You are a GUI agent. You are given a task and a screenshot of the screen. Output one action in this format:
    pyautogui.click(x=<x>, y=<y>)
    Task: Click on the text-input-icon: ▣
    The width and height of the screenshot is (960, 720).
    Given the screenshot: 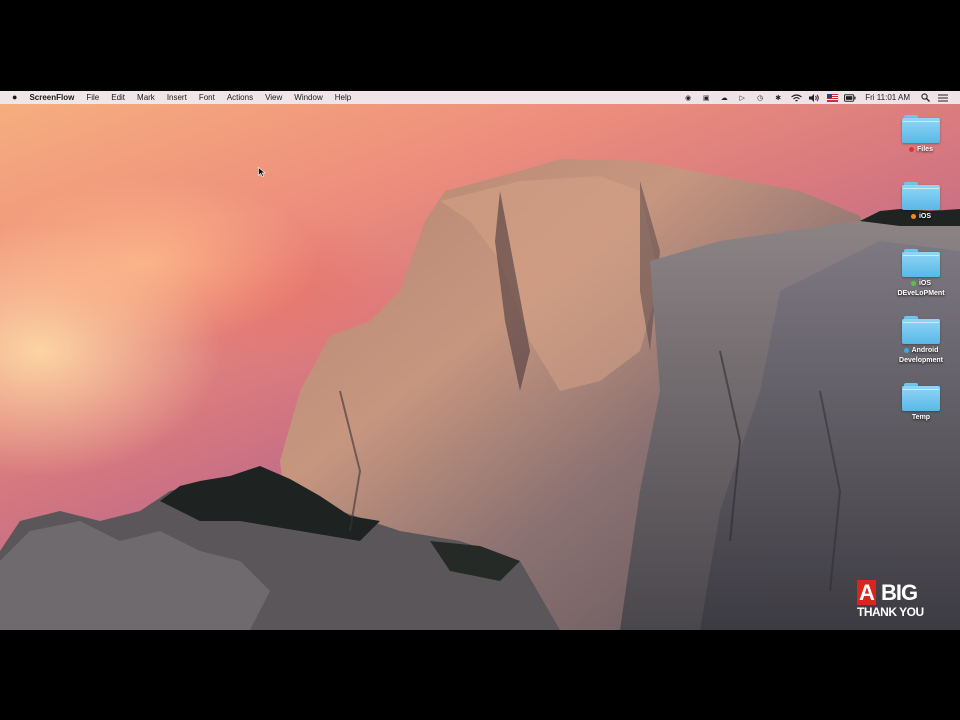 What is the action you would take?
    pyautogui.click(x=706, y=97)
    